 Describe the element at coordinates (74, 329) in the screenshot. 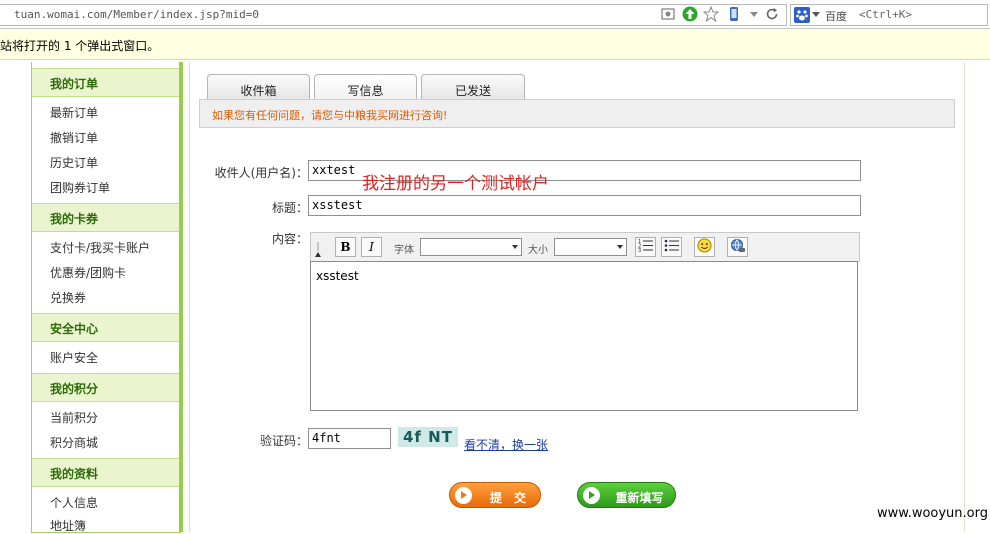

I see `section-title: 安全中心` at that location.